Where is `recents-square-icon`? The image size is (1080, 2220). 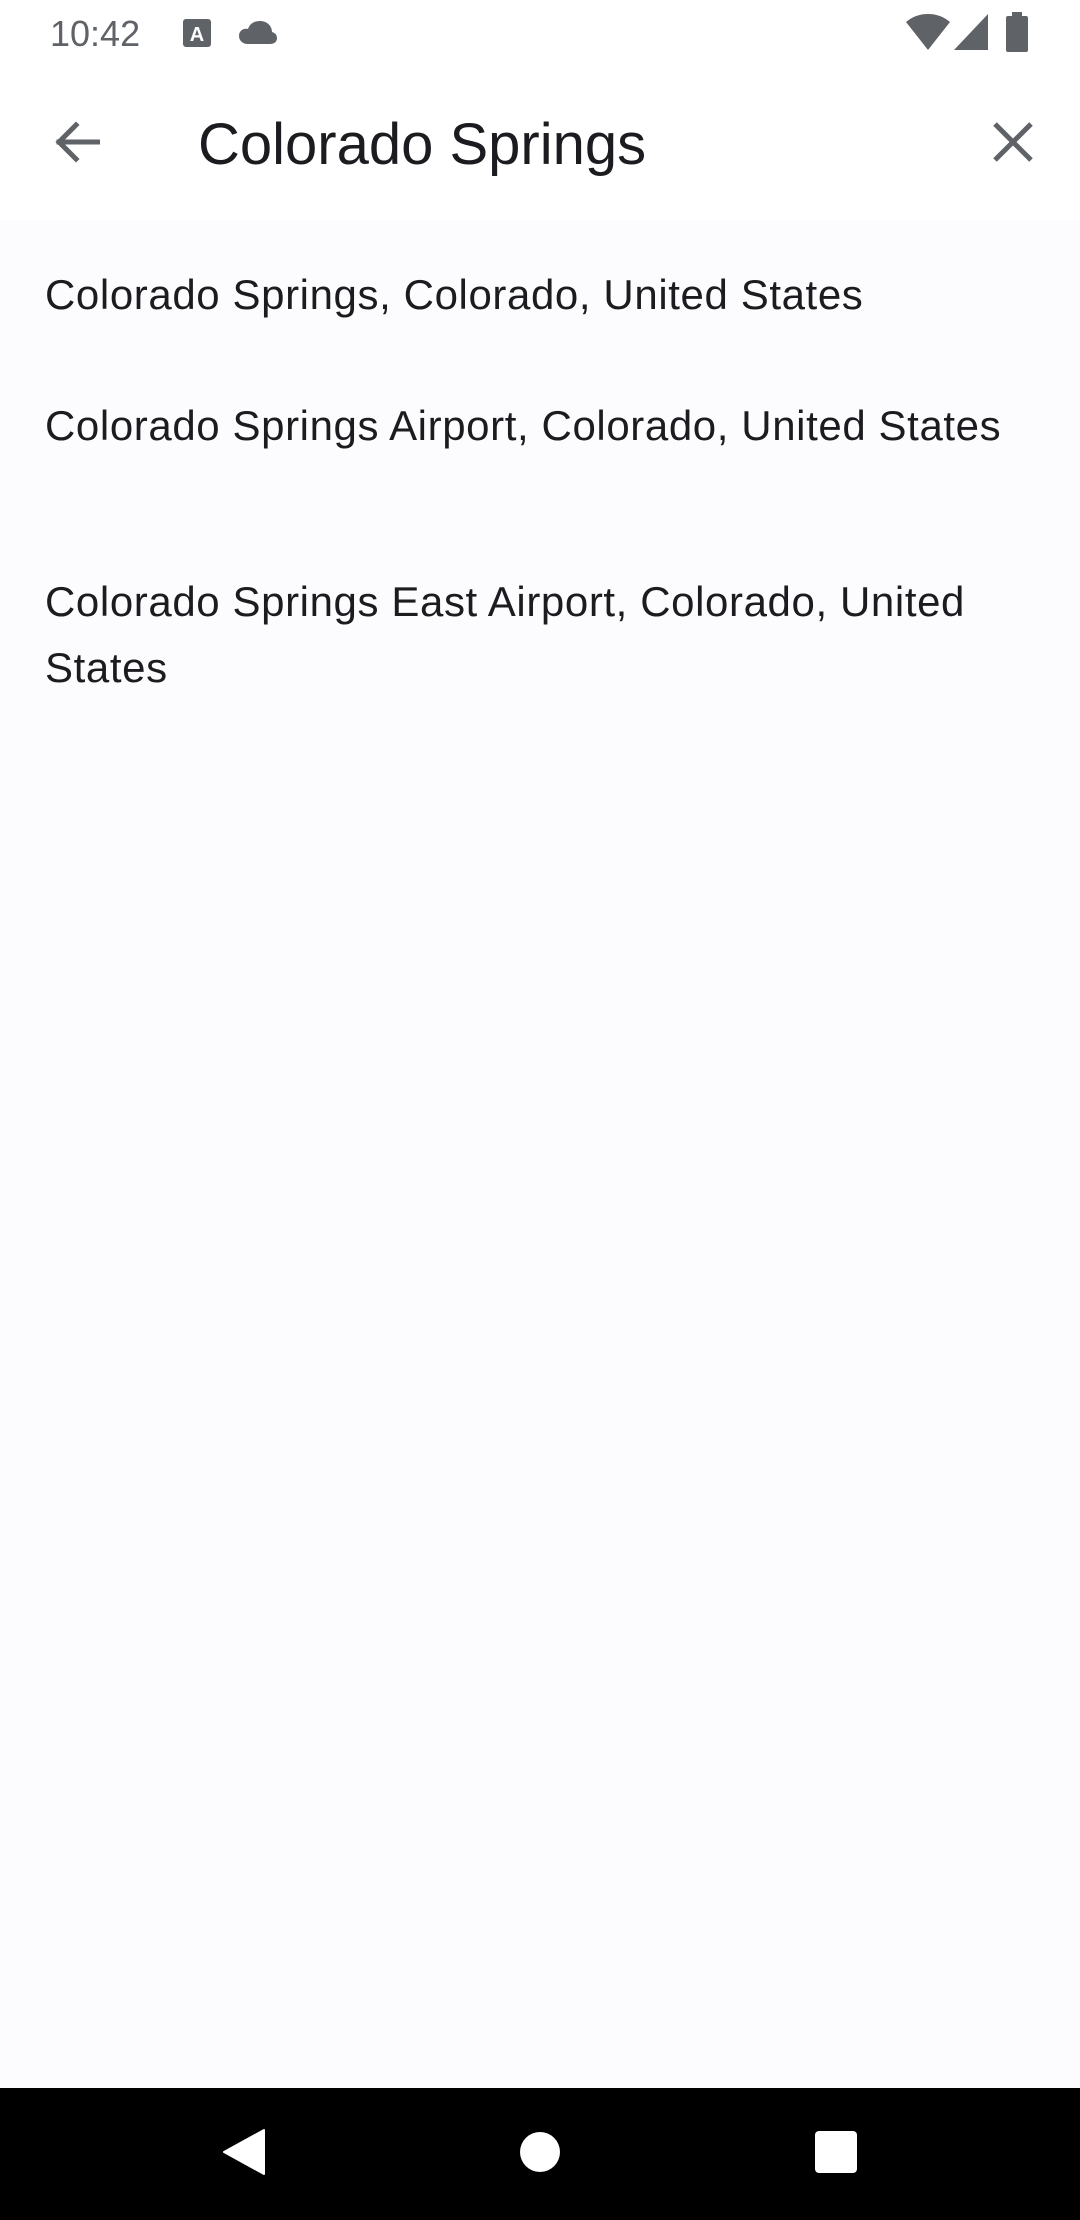 recents-square-icon is located at coordinates (836, 2154).